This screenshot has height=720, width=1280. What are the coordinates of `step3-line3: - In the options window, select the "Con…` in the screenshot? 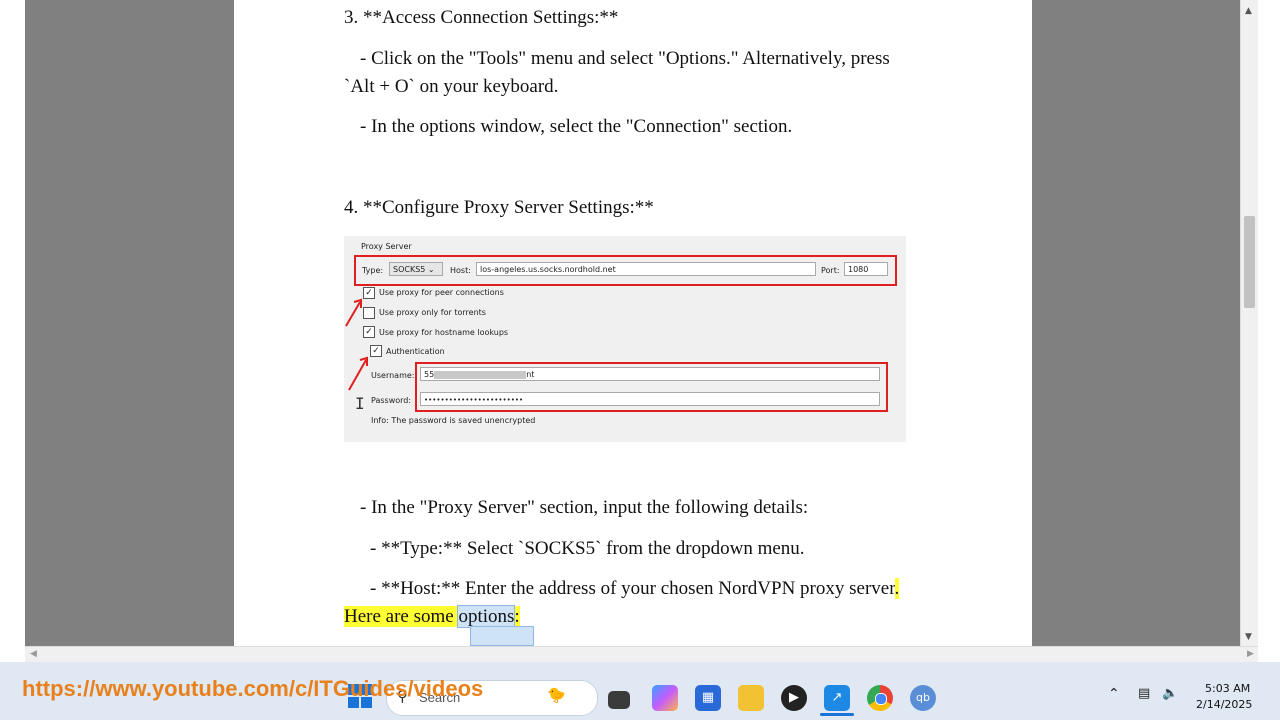 It's located at (576, 126).